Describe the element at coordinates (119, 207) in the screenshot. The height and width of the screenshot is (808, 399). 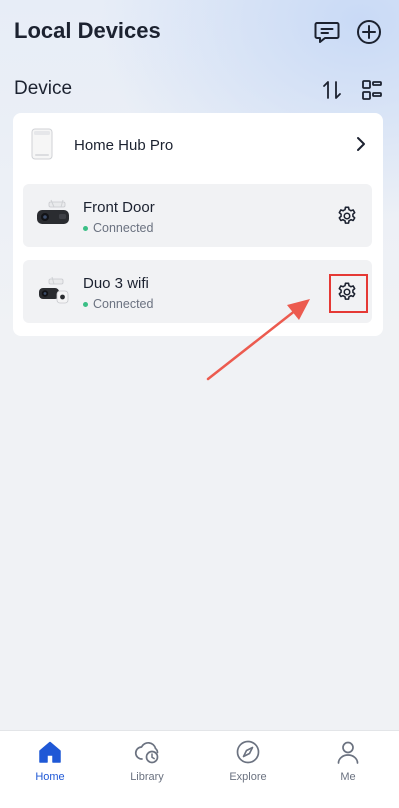
I see `device-name: Front Door` at that location.